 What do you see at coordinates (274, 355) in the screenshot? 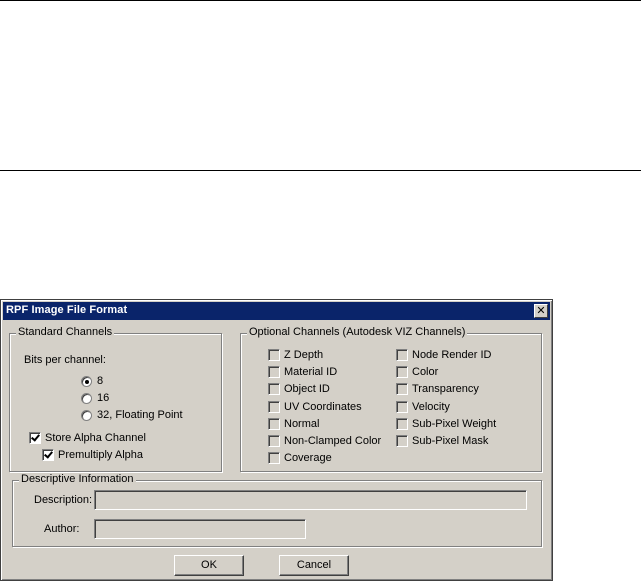
I see `z-depth-checkbox` at bounding box center [274, 355].